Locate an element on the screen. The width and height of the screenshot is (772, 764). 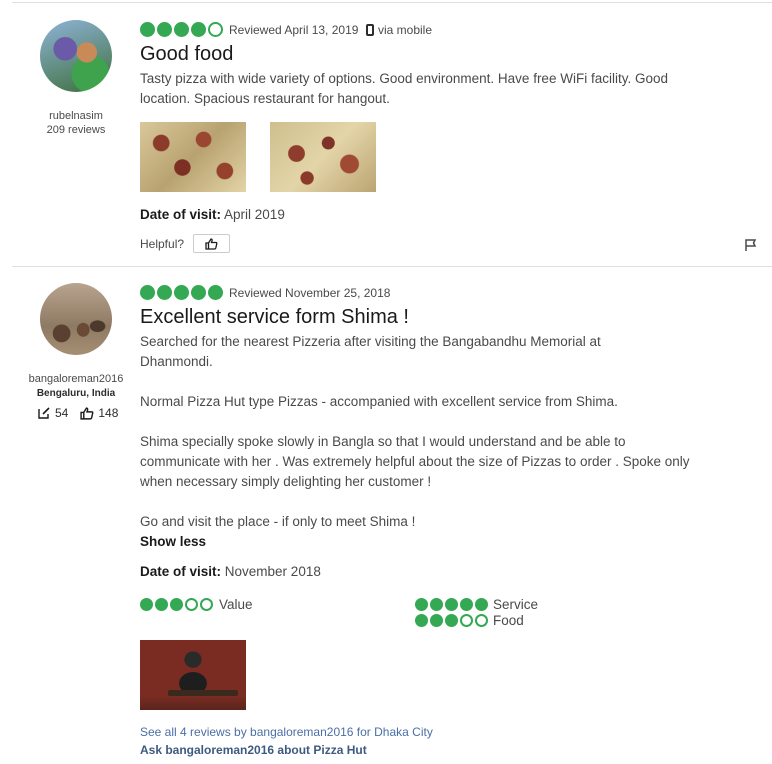
subrating-label: Food is located at coordinates (508, 620).